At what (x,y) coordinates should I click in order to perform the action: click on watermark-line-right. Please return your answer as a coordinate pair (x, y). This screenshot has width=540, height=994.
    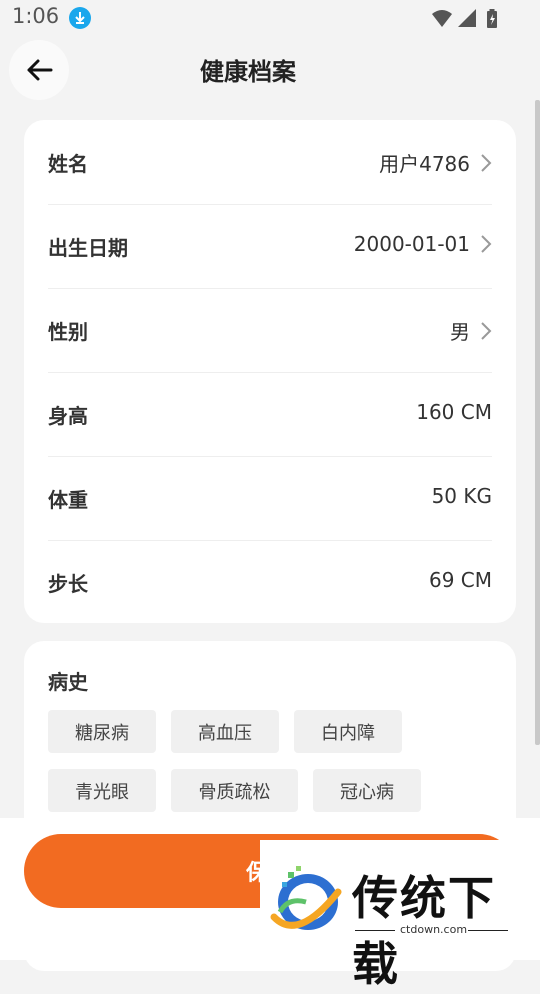
    Looking at the image, I should click on (488, 930).